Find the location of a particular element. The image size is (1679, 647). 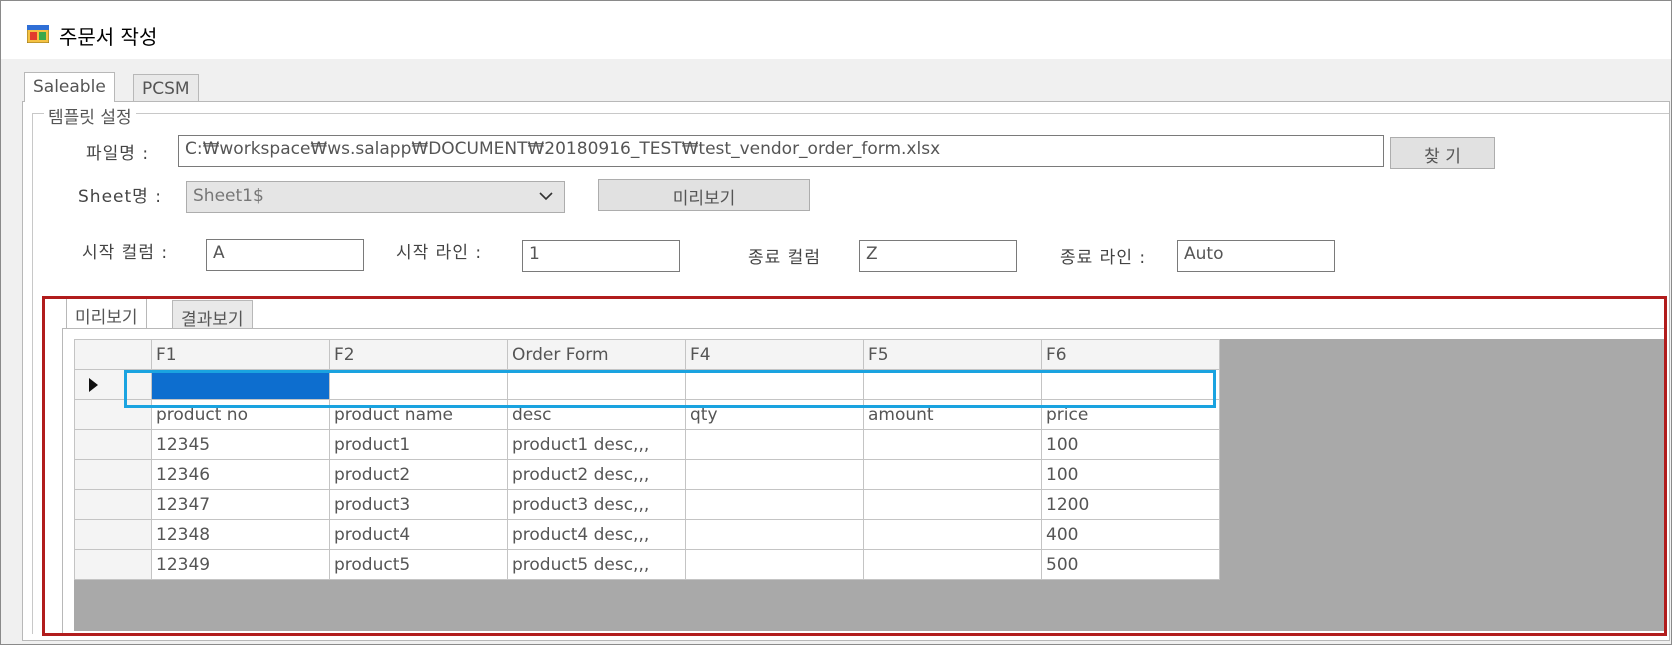

end-line-field: Auto is located at coordinates (1256, 256).